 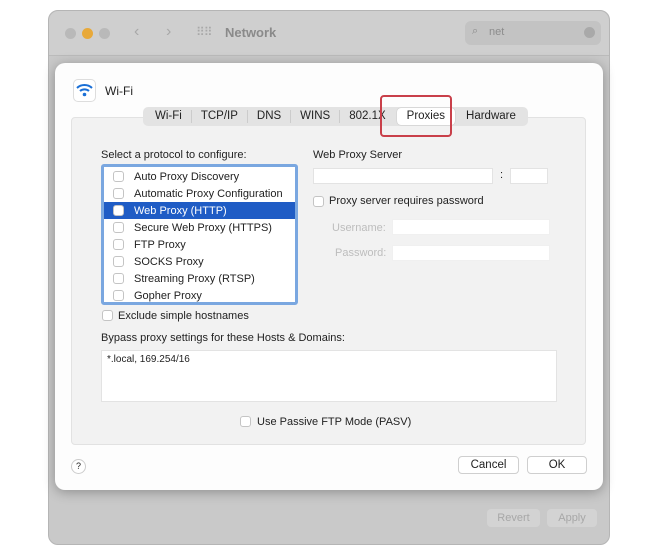 I want to click on tab-wins: WINS, so click(x=316, y=116).